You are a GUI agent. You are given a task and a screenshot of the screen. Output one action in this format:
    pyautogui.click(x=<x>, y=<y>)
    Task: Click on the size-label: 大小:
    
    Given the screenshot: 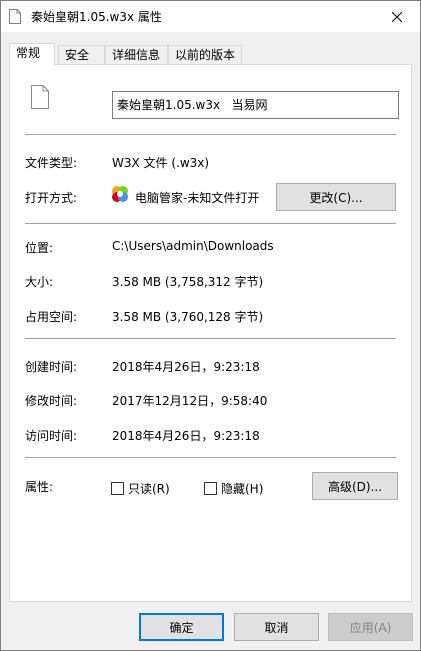 What is the action you would take?
    pyautogui.click(x=39, y=282)
    